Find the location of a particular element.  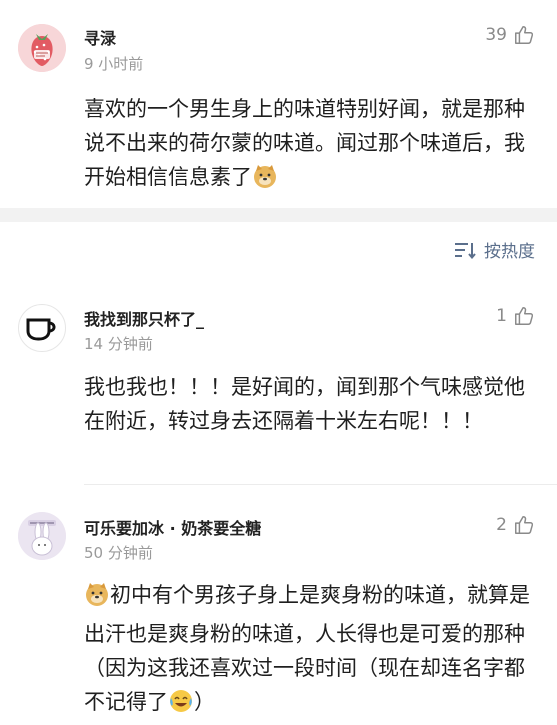

username: 可乐要加冰 · 奶茶要全糖 is located at coordinates (172, 527).